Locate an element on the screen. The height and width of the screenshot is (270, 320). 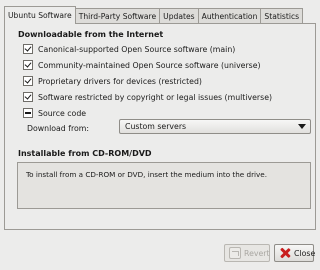
download-from-value: Custom servers is located at coordinates (156, 126).